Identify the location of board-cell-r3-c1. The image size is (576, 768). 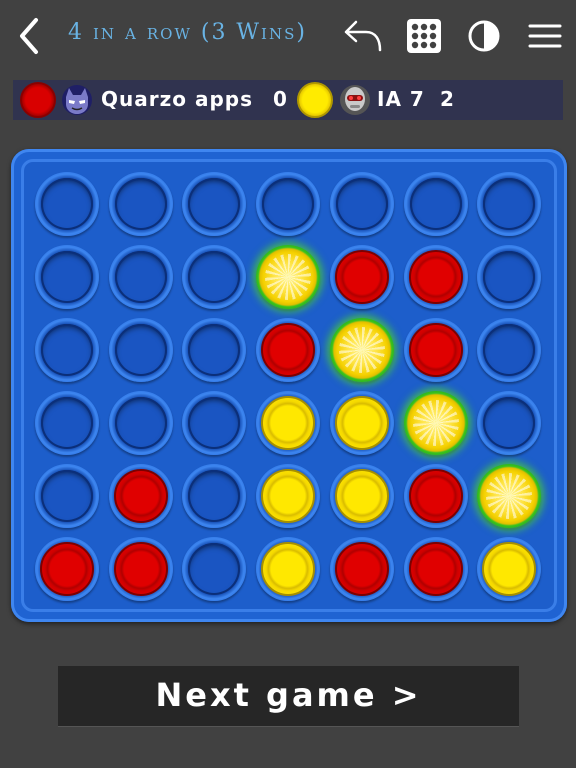
(67, 350).